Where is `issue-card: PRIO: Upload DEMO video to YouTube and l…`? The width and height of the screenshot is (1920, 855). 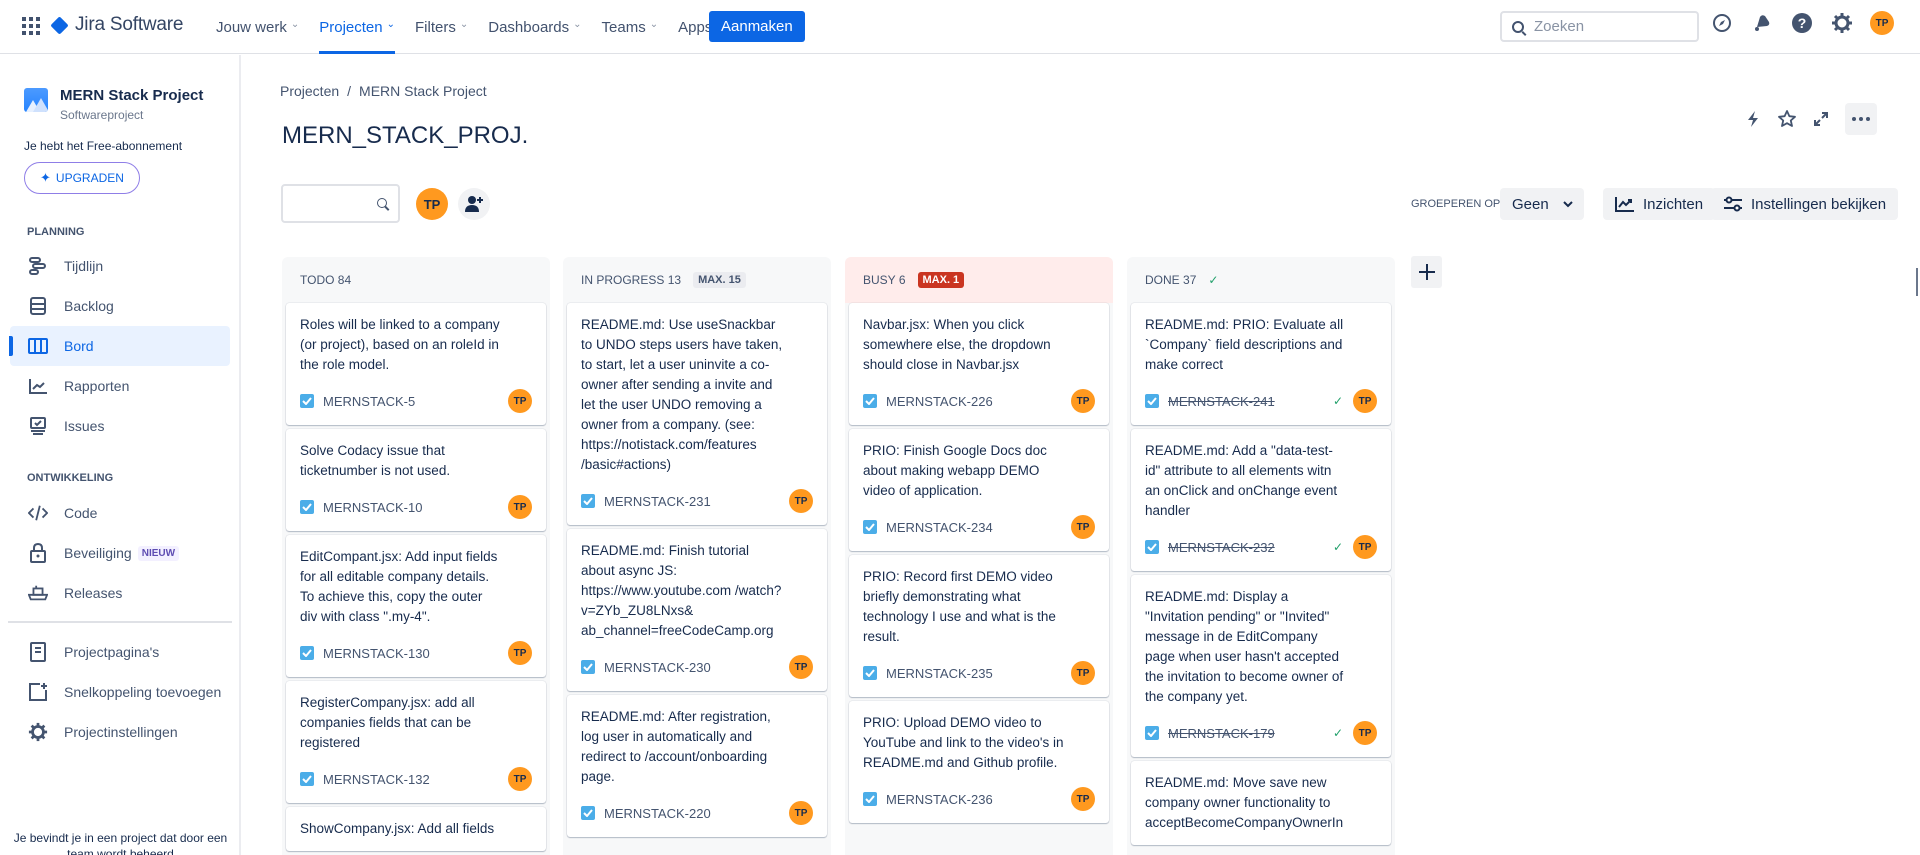
issue-card: PRIO: Upload DEMO video to YouTube and l… is located at coordinates (979, 762).